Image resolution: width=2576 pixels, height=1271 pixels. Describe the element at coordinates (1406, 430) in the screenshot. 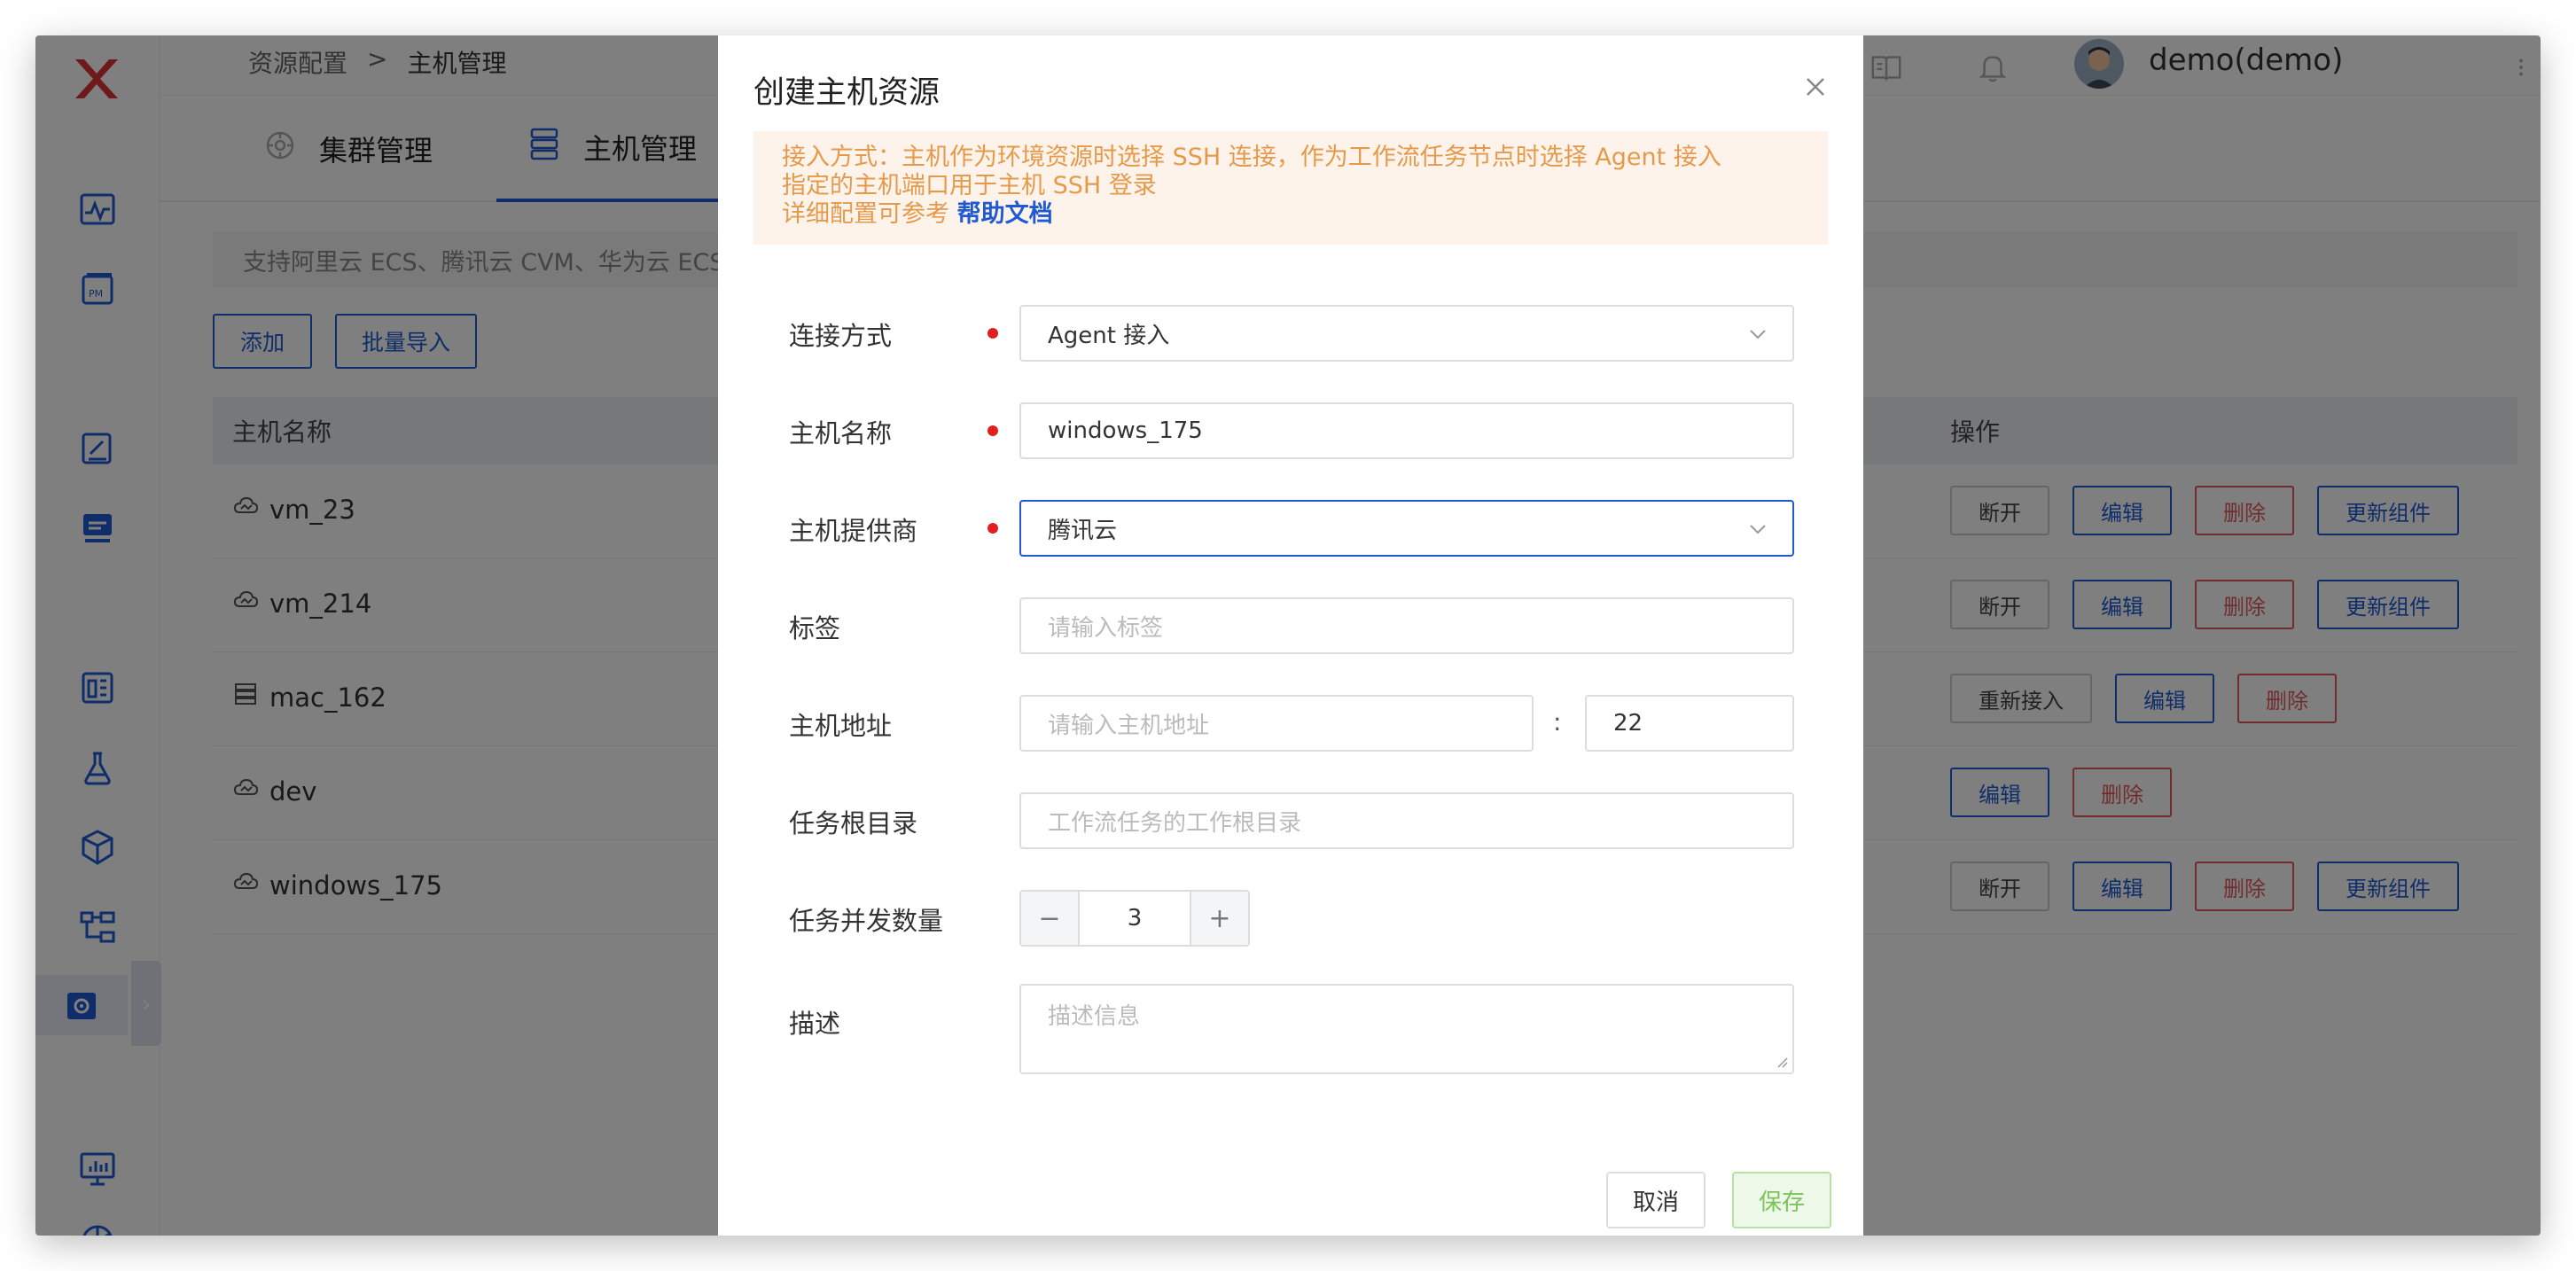

I see `host-name-input: windows_175` at that location.